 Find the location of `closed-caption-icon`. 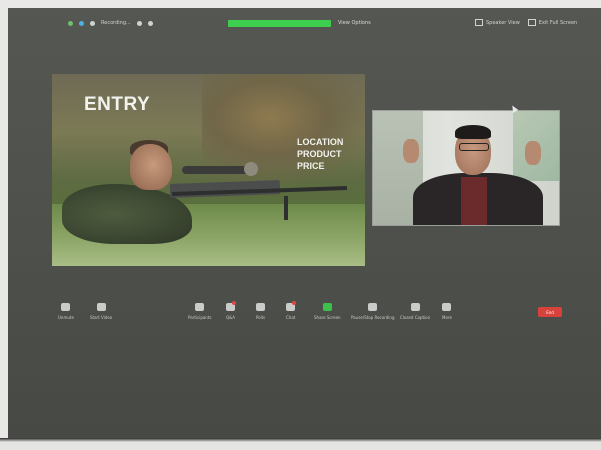

closed-caption-icon is located at coordinates (415, 307).